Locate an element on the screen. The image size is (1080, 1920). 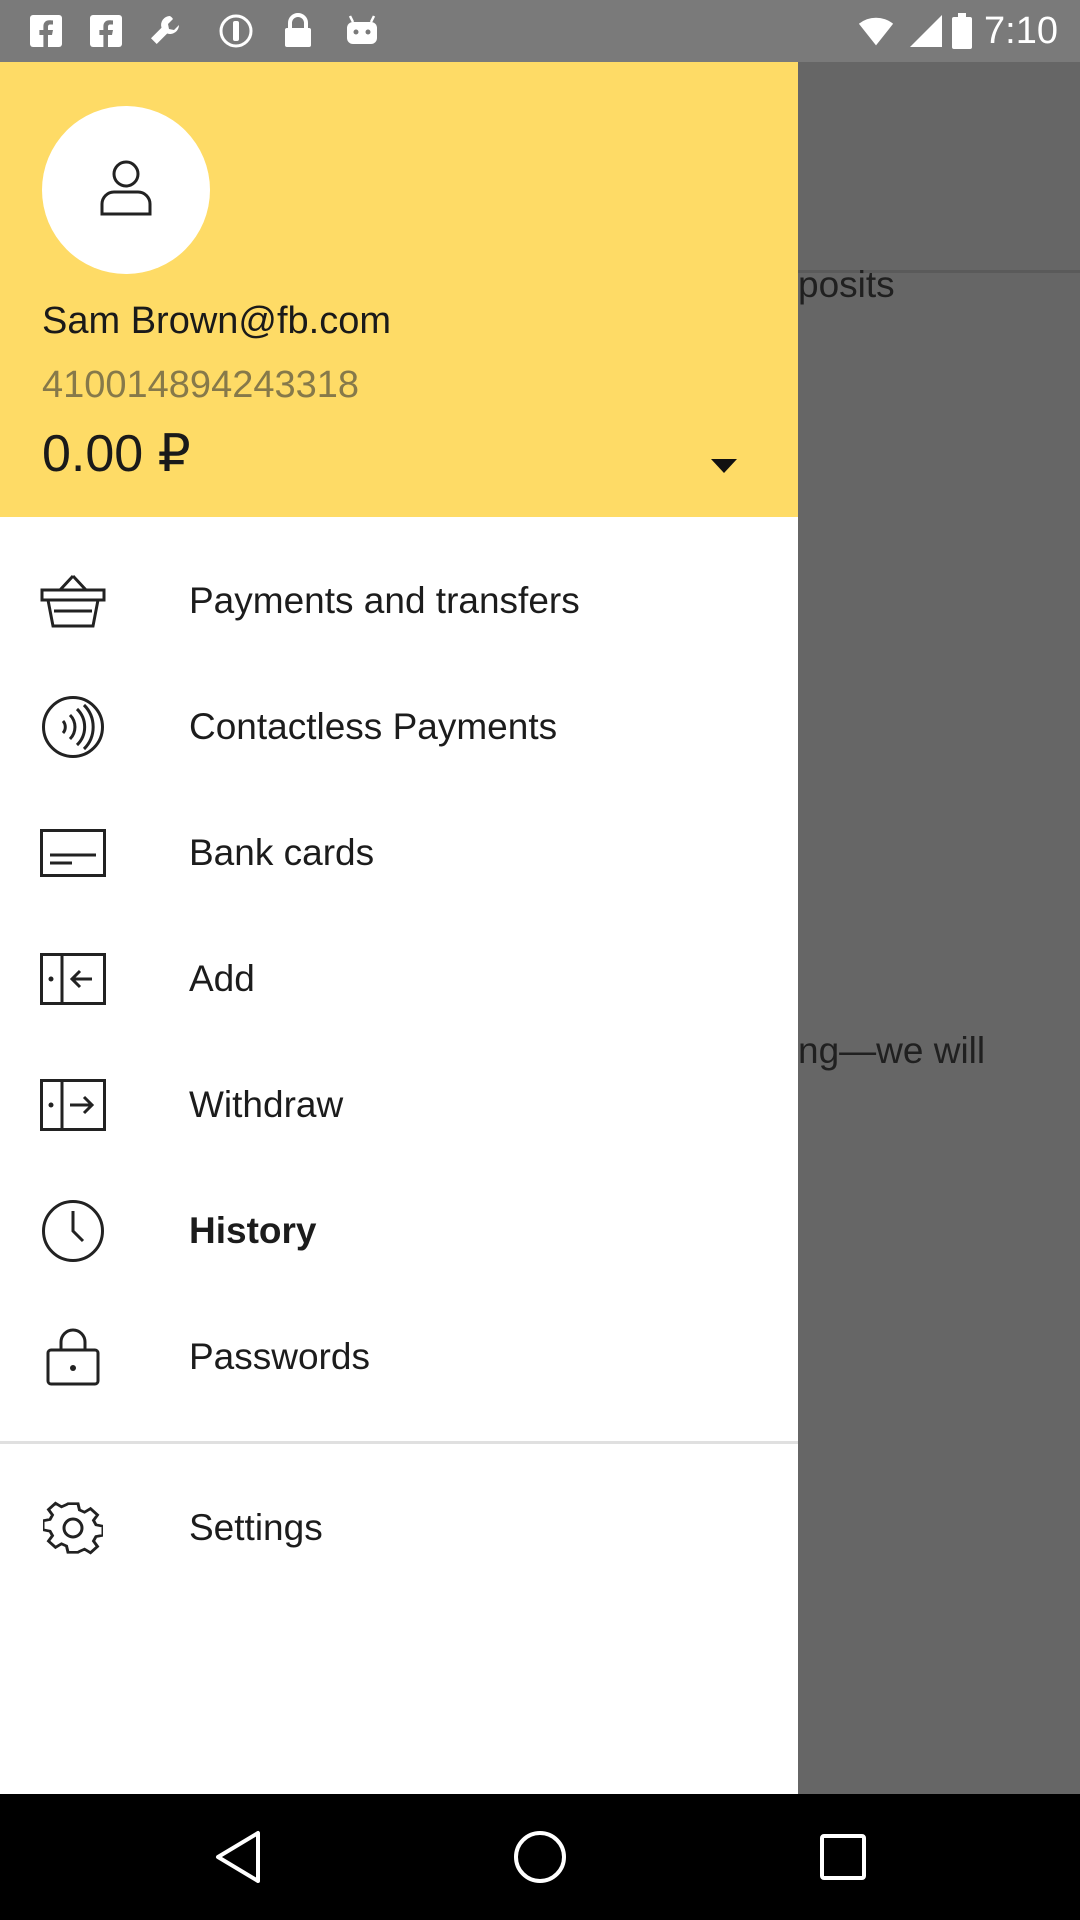
avatar is located at coordinates (126, 190).